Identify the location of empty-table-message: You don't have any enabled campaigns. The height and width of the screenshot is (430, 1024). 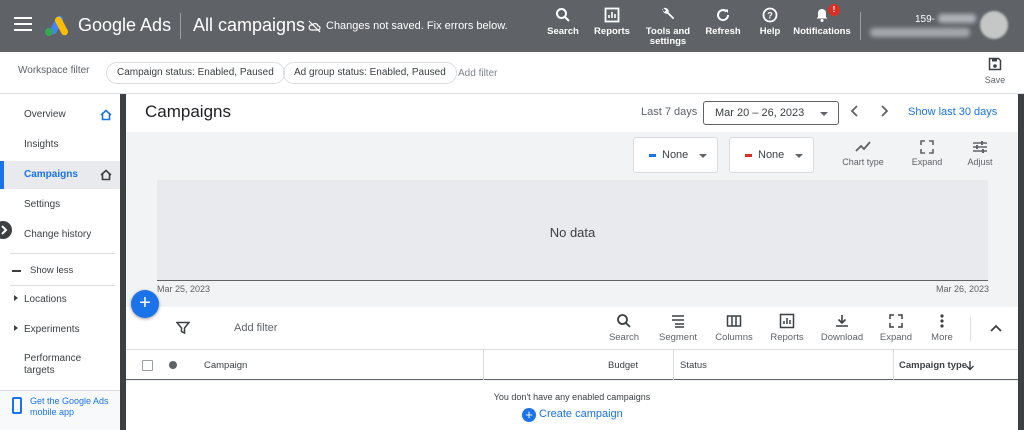
(572, 397).